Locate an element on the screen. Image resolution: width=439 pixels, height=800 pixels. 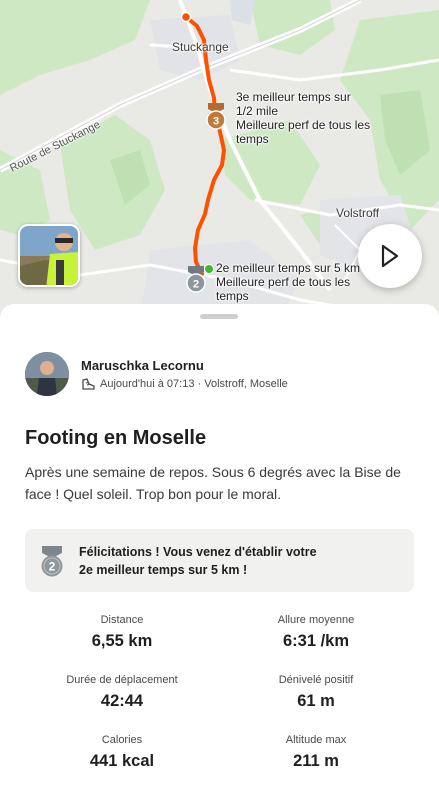
stat-avg-pace: Allure moyenne 6:31 /km is located at coordinates (316, 632).